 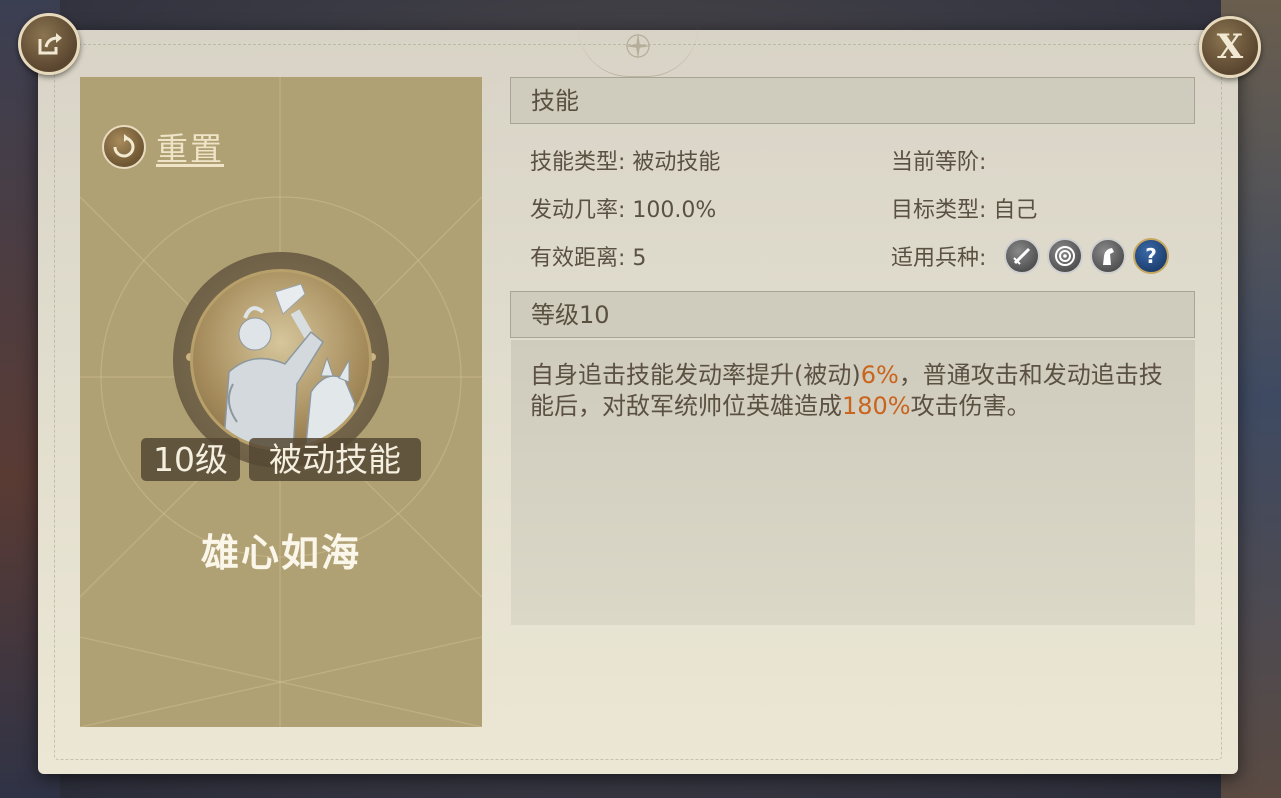 I want to click on desc-highlight-rate: 6%, so click(x=879, y=375).